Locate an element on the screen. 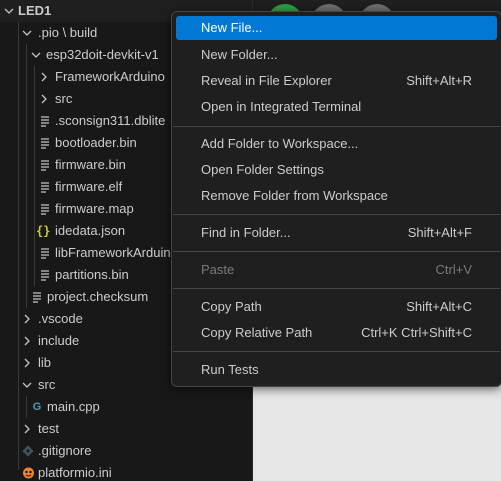 Image resolution: width=501 pixels, height=481 pixels. gitignore-icon is located at coordinates (28, 452).